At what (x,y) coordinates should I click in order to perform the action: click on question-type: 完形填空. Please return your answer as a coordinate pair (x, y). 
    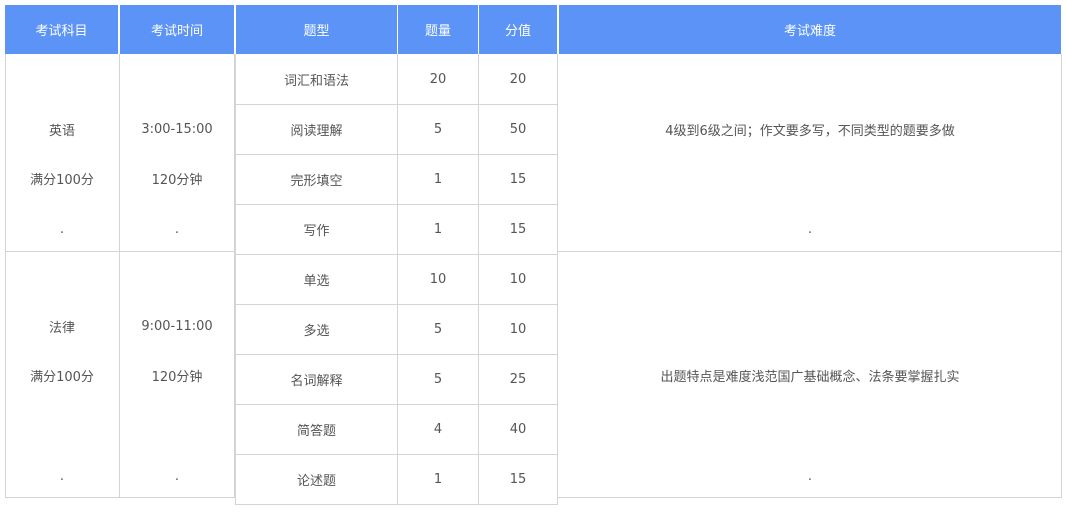
    Looking at the image, I should click on (316, 181).